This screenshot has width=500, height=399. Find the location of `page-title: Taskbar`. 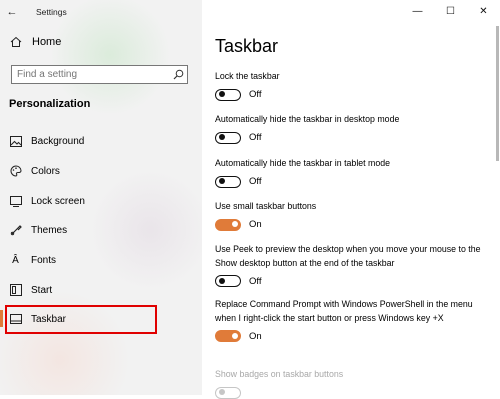

page-title: Taskbar is located at coordinates (247, 46).